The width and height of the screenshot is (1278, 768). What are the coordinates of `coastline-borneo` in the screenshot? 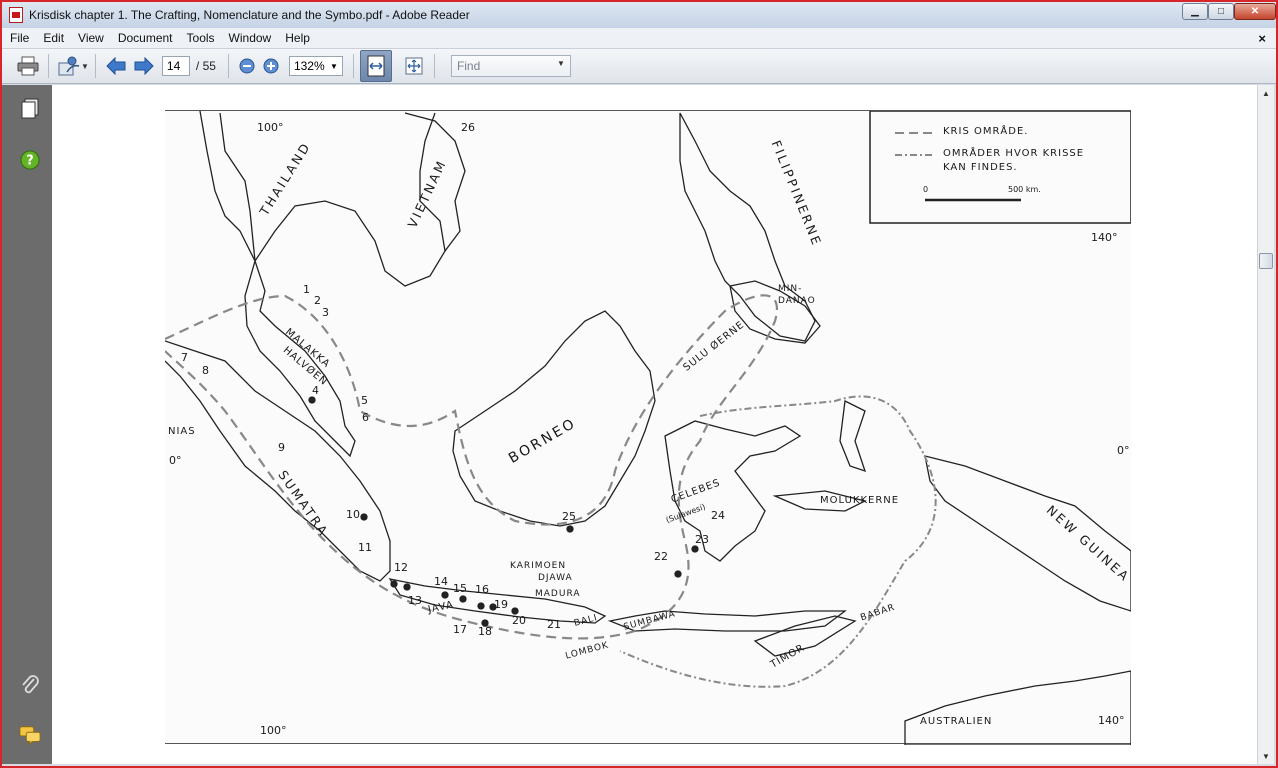 It's located at (554, 418).